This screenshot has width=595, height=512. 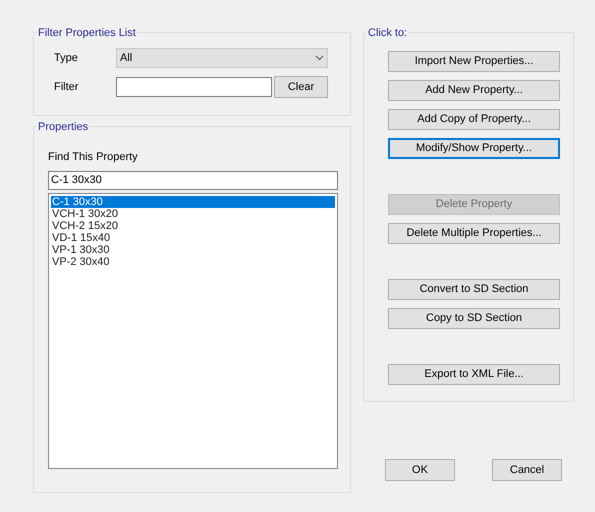 What do you see at coordinates (319, 58) in the screenshot?
I see `chevron-down-icon` at bounding box center [319, 58].